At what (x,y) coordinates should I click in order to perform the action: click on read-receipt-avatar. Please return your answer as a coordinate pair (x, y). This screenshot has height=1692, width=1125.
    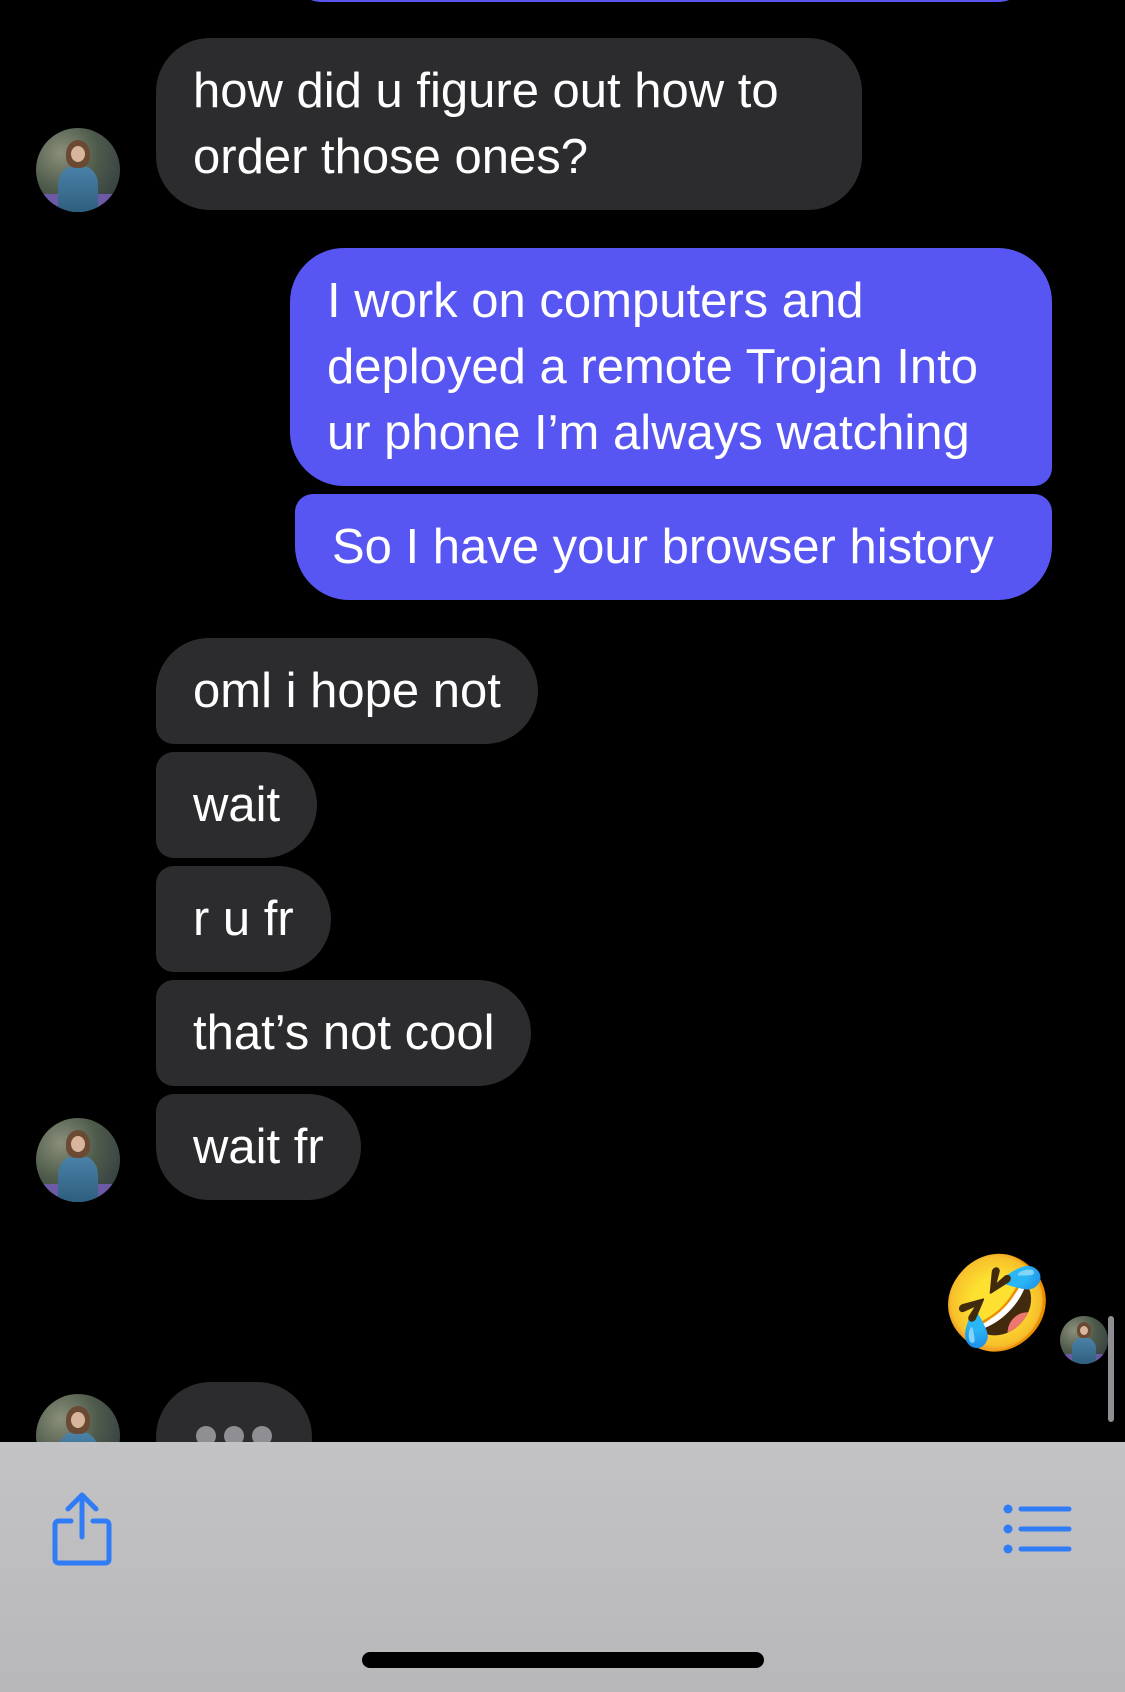
    Looking at the image, I should click on (1084, 1340).